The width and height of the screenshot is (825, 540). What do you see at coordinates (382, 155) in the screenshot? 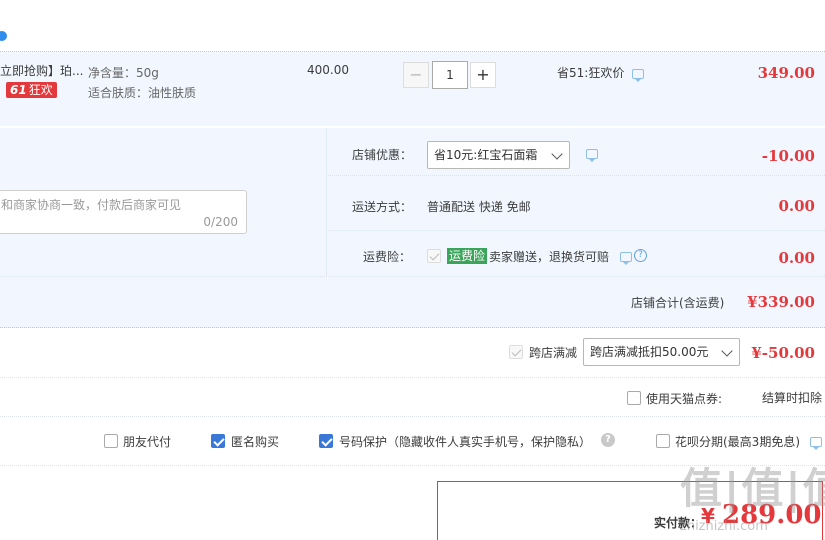
I see `shop-coupon-label: 店铺优惠：` at bounding box center [382, 155].